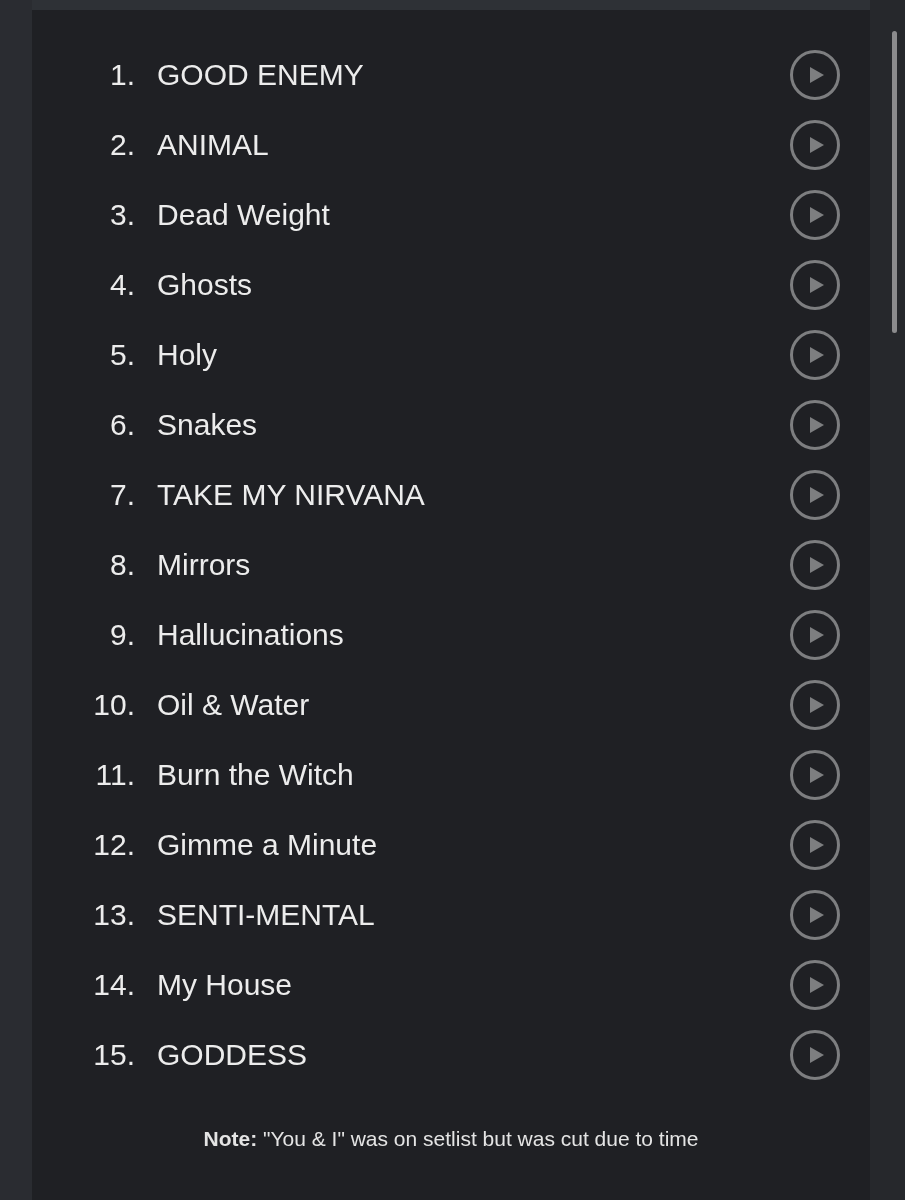 The height and width of the screenshot is (1200, 905). What do you see at coordinates (113, 915) in the screenshot?
I see `track-number: 13.` at bounding box center [113, 915].